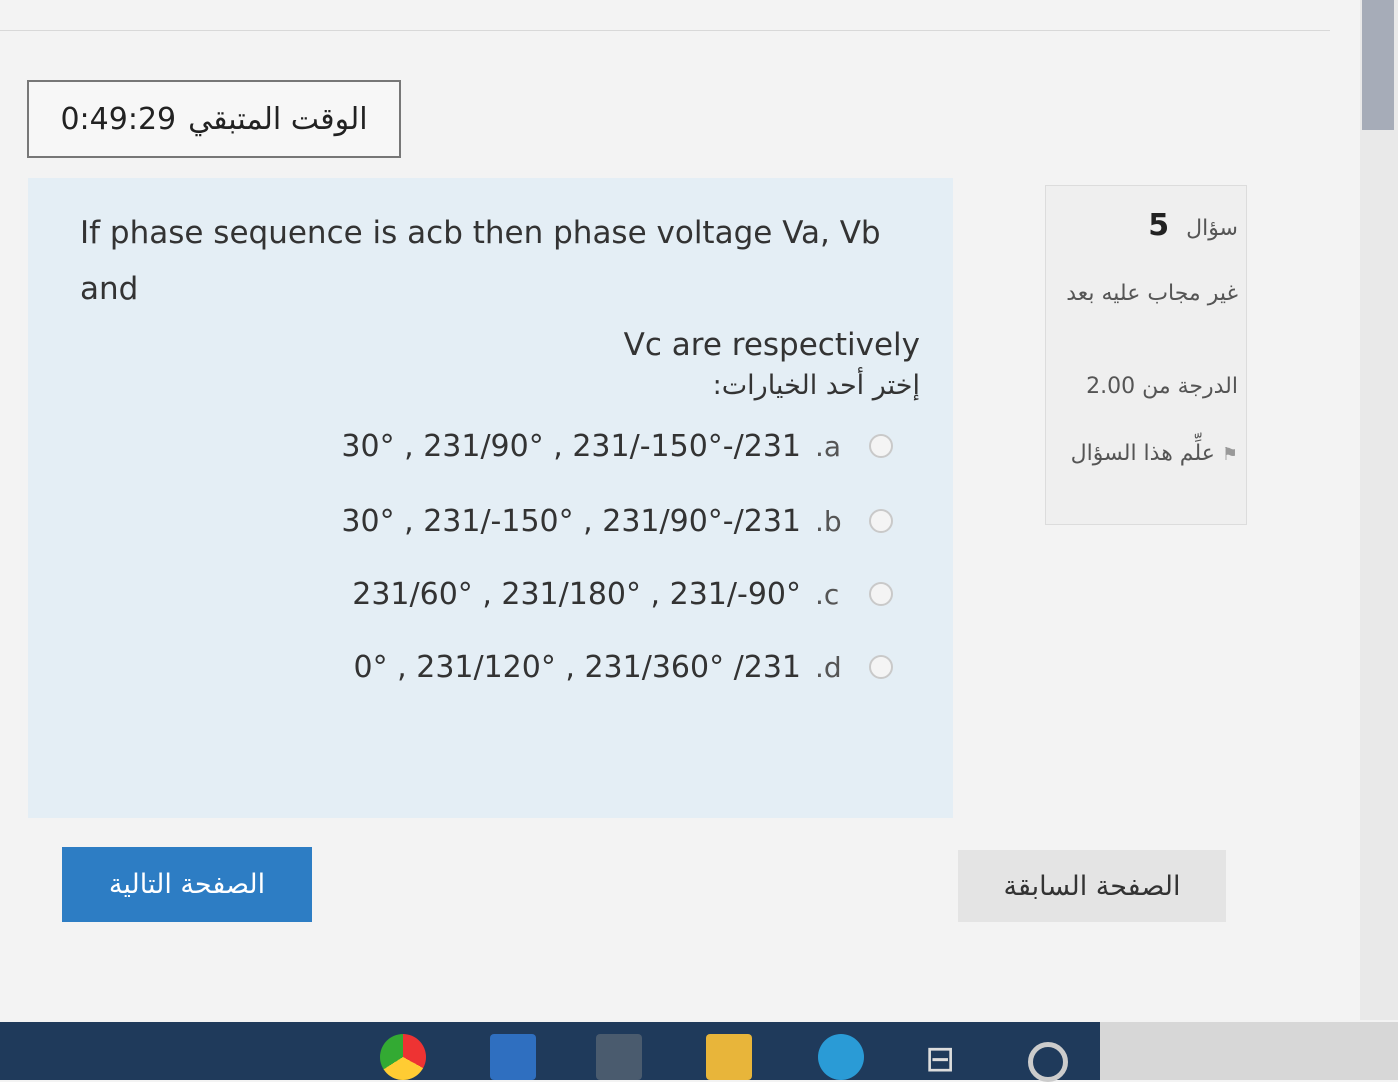 This screenshot has height=1082, width=1398. What do you see at coordinates (1159, 225) in the screenshot?
I see `question-number-value: 5` at bounding box center [1159, 225].